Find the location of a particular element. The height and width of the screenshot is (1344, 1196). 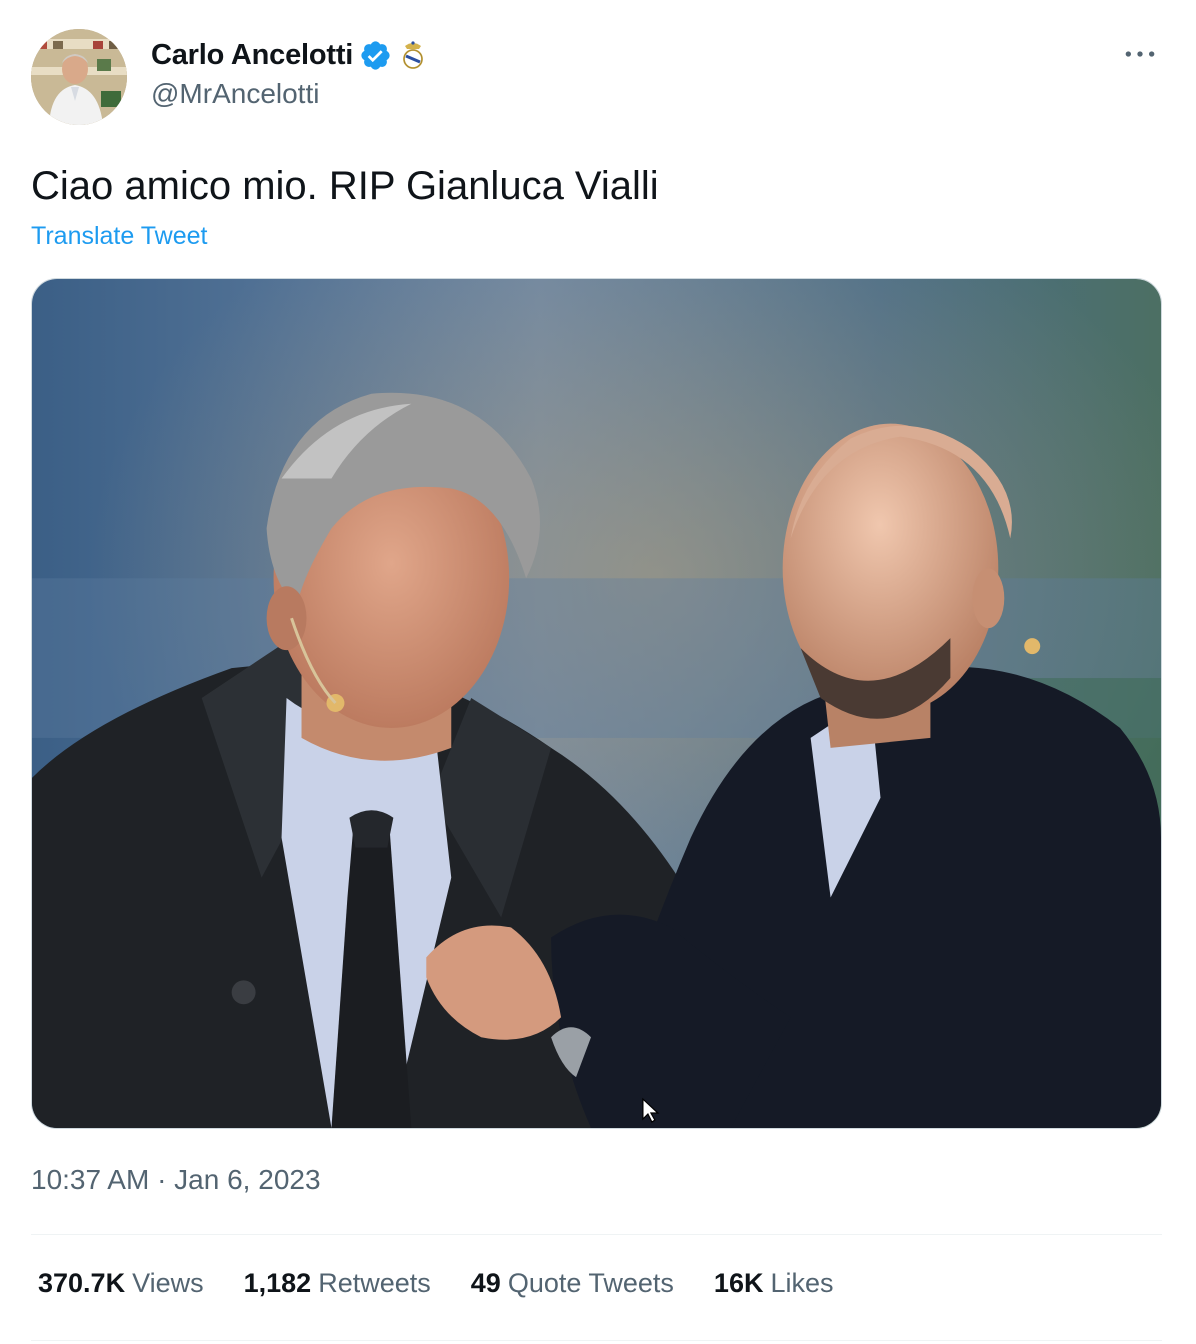

stat-retweets: 1,182 Retweets is located at coordinates (337, 1283).